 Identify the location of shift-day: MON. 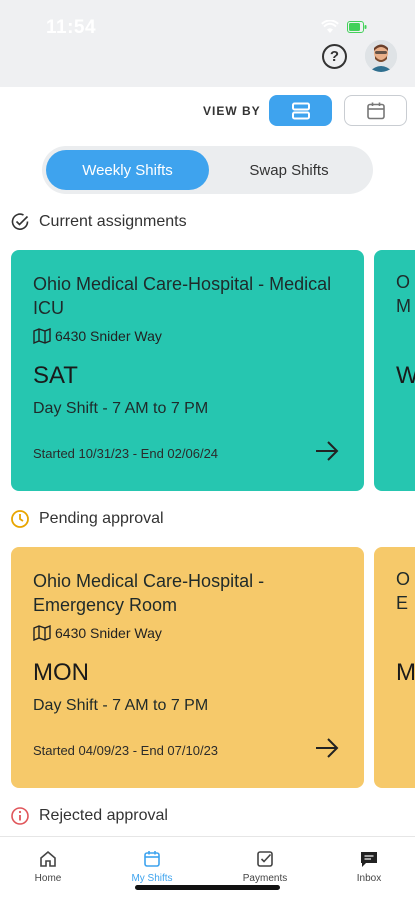
(61, 672).